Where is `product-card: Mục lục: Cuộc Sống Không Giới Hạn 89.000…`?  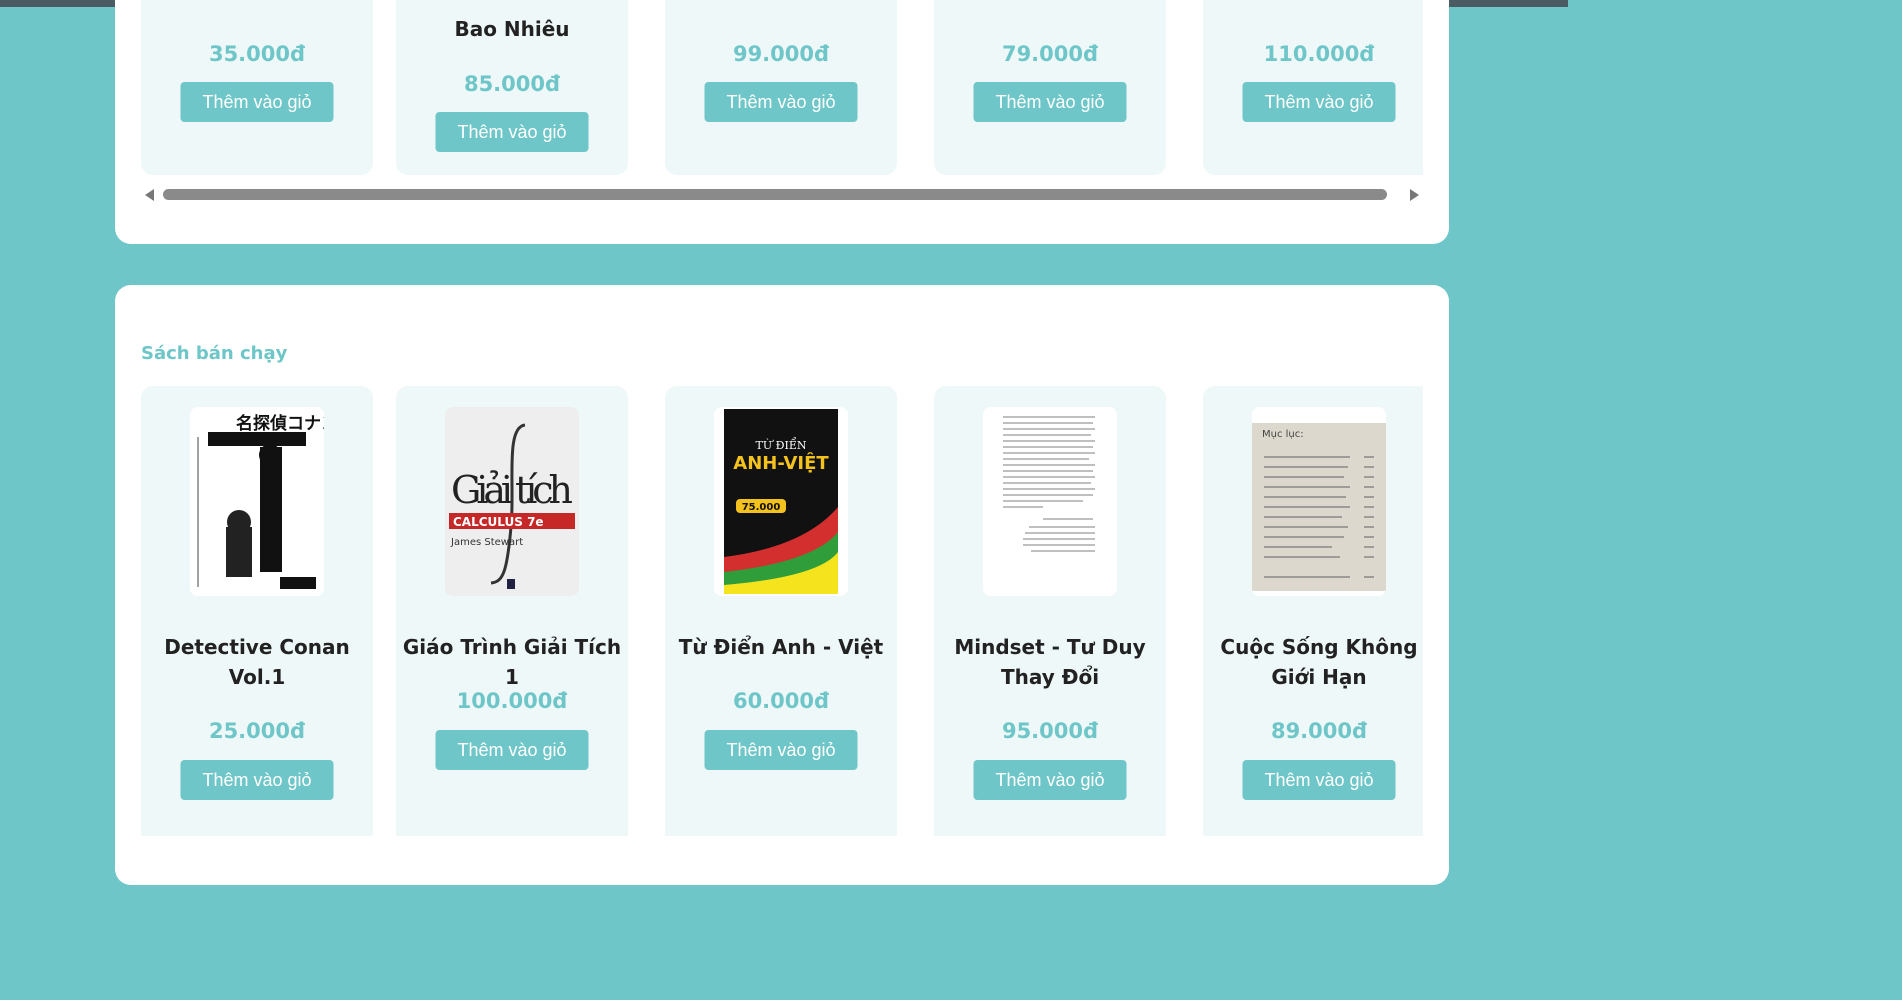
product-card: Mục lục: Cuộc Sống Không Giới Hạn 89.000… is located at coordinates (1313, 611).